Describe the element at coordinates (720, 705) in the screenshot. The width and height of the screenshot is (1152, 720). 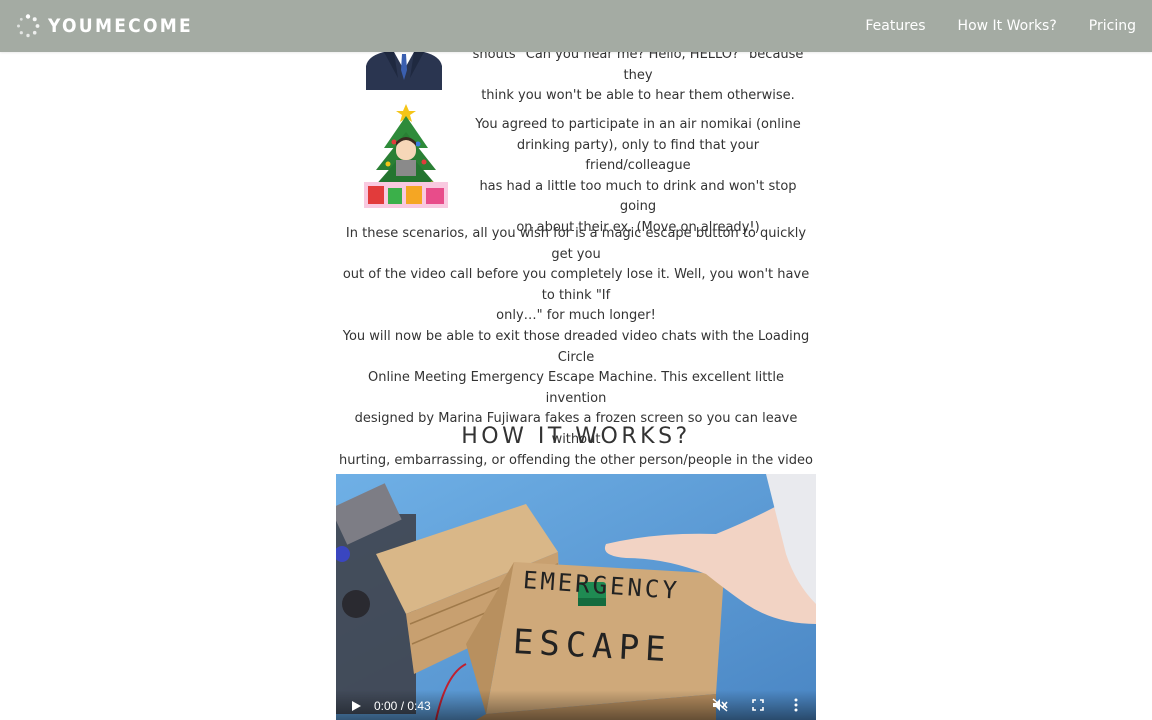
I see `mute-icon` at that location.